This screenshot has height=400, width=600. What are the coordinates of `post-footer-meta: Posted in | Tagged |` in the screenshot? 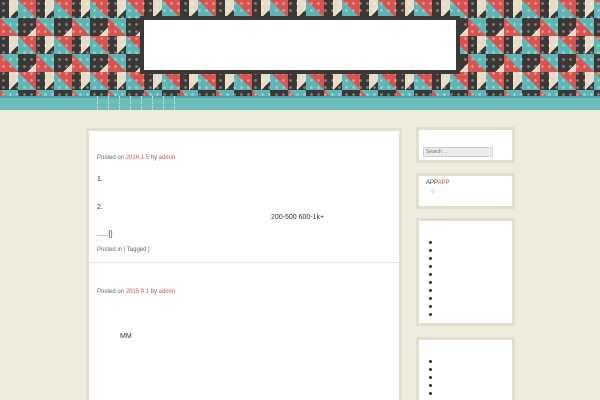 It's located at (123, 250).